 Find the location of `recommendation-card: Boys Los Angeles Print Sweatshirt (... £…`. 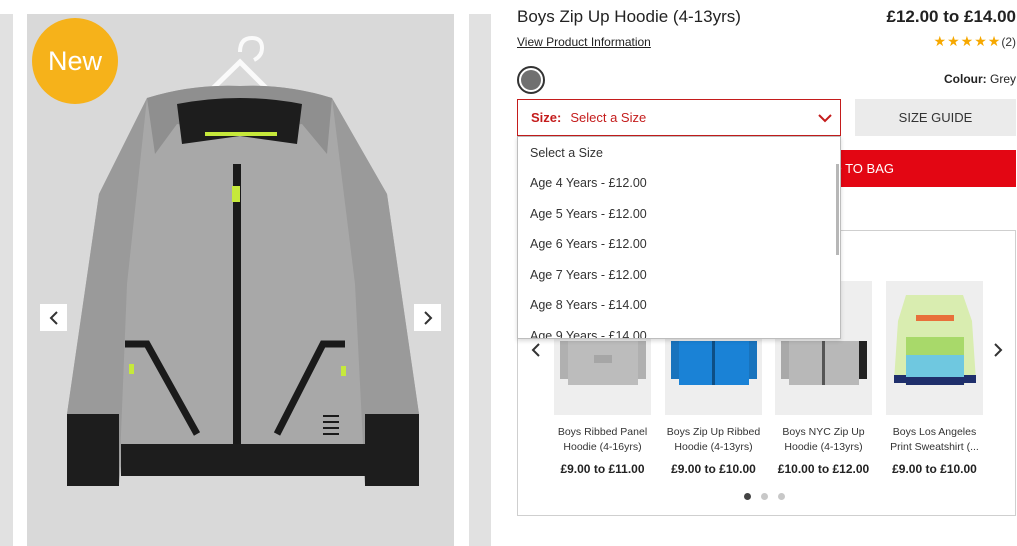

recommendation-card: Boys Los Angeles Print Sweatshirt (... £… is located at coordinates (934, 378).